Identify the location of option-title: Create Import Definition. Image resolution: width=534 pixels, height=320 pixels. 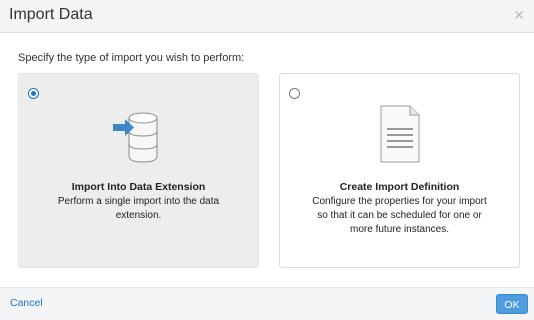
(399, 187).